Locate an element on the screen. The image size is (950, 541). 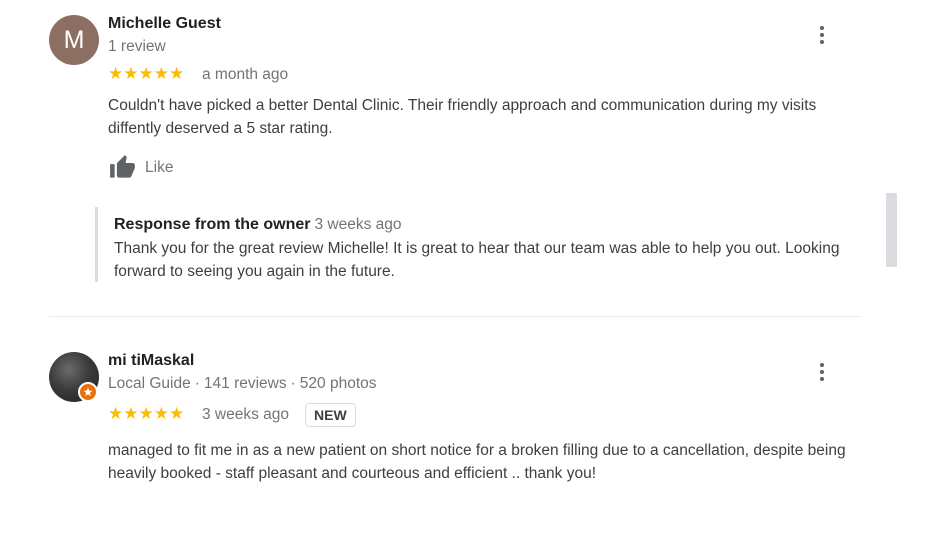
review-date: 3 weeks ago is located at coordinates (246, 414).